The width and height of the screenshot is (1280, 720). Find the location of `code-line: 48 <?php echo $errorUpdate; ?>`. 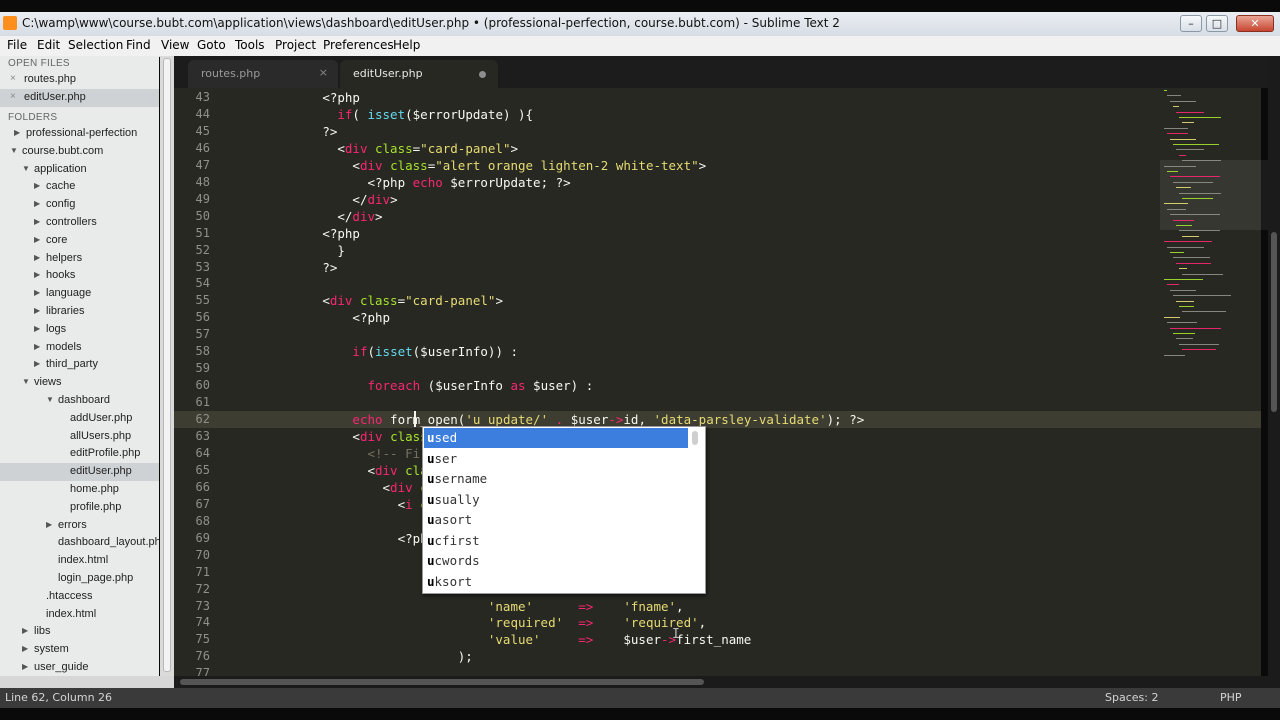

code-line: 48 <?php echo $errorUpdate; ?> is located at coordinates (717, 182).